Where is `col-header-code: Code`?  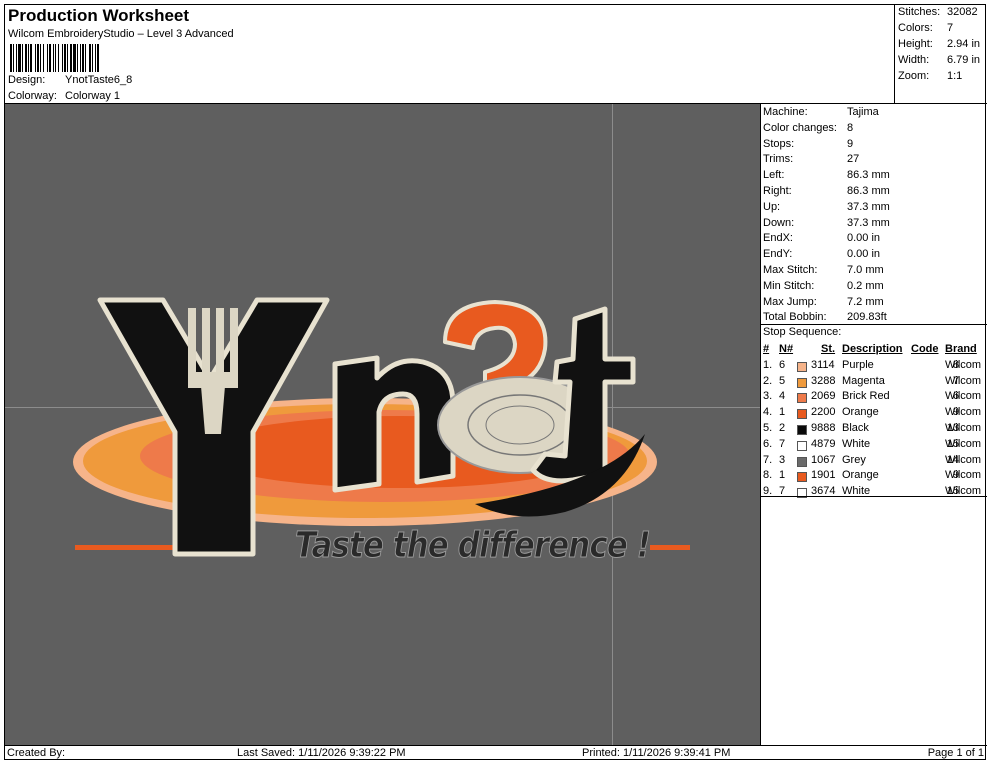 col-header-code: Code is located at coordinates (925, 349).